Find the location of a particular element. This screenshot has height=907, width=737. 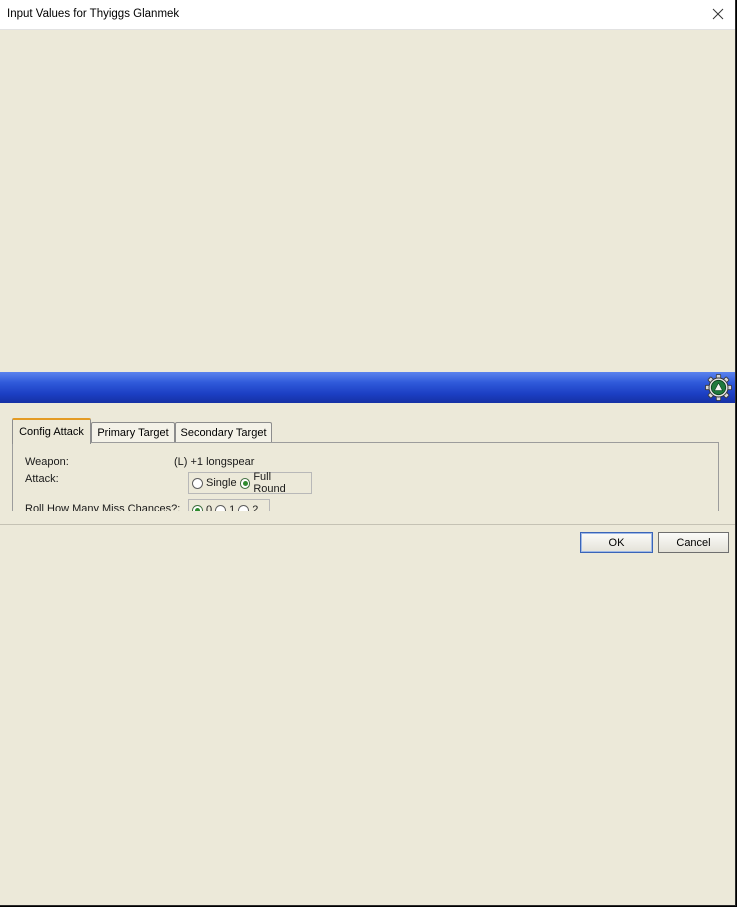

tab-secondary-target: Secondary Target is located at coordinates (223, 432).